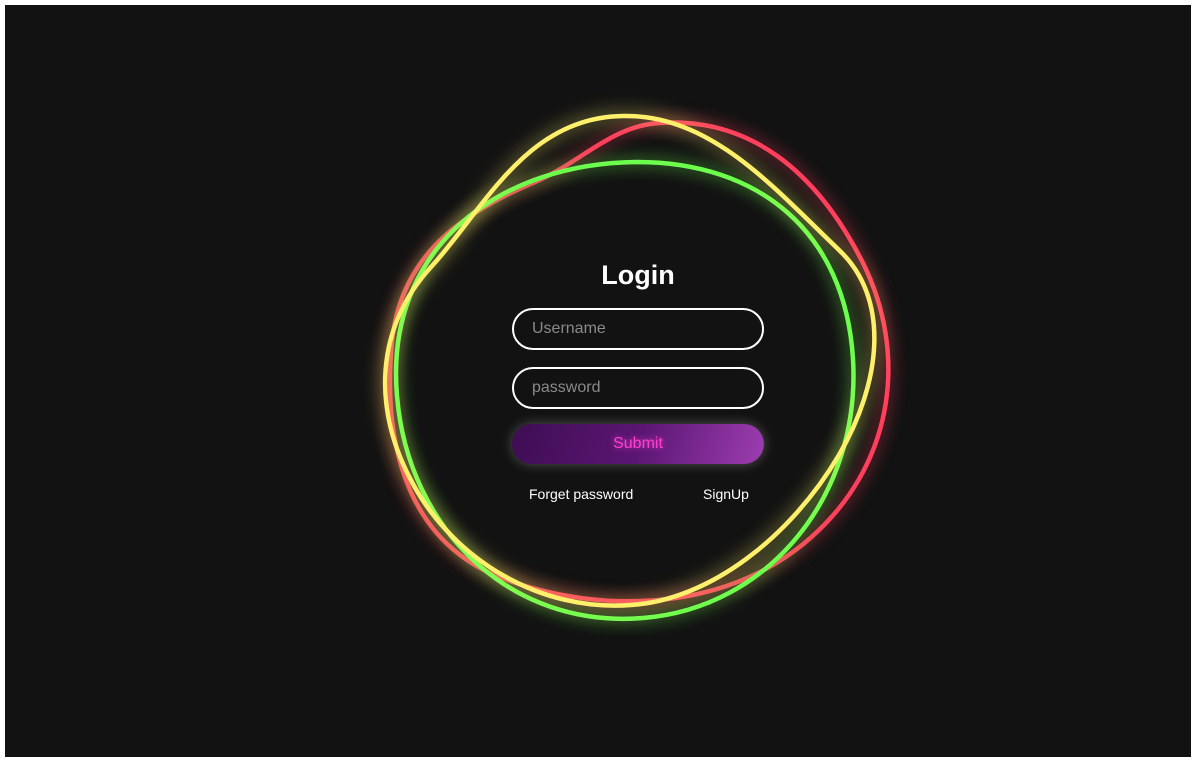 The image size is (1196, 762). Describe the element at coordinates (638, 275) in the screenshot. I see `login-title: Login` at that location.